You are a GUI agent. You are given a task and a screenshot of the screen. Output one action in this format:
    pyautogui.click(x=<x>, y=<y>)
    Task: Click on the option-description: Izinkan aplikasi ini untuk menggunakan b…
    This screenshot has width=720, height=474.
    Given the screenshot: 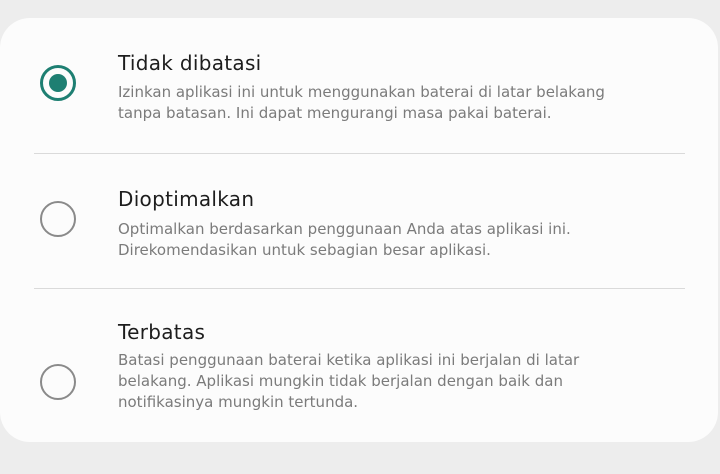 What is the action you would take?
    pyautogui.click(x=361, y=102)
    